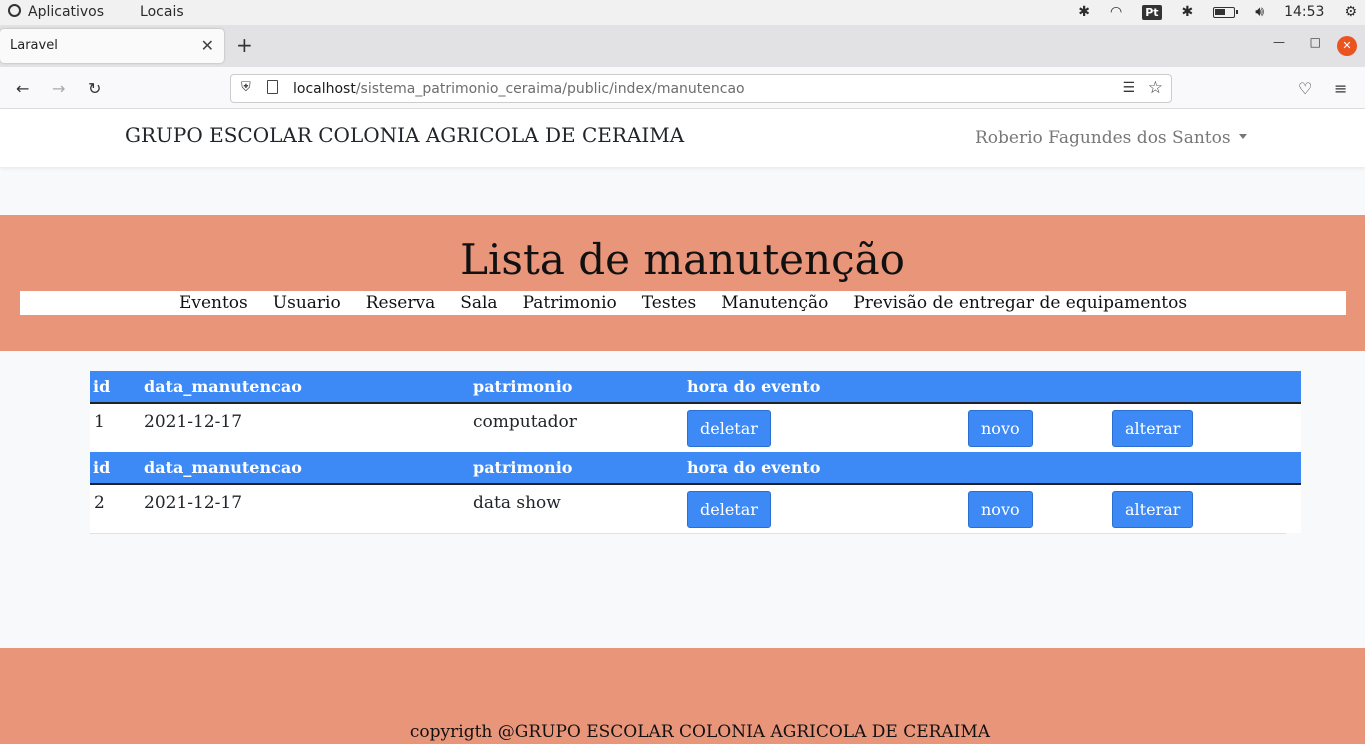 This screenshot has height=744, width=1365. Describe the element at coordinates (99, 422) in the screenshot. I see `cell-id: 1` at that location.